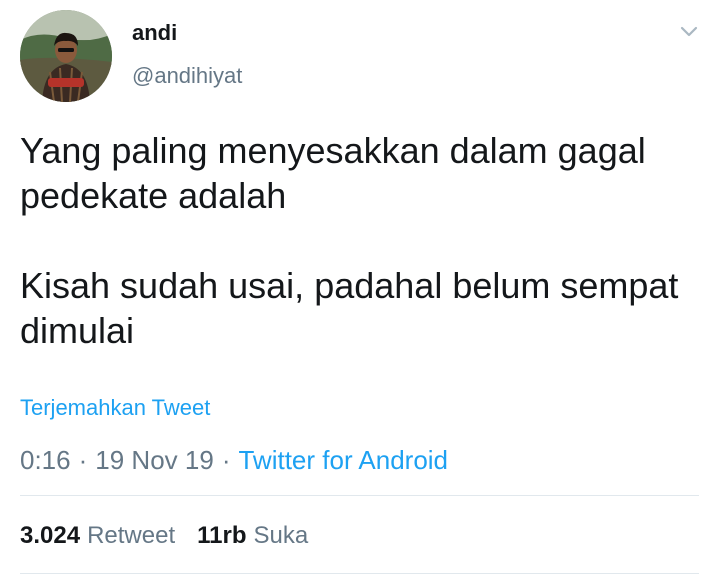 The width and height of the screenshot is (719, 579). I want to click on likes-stat: 11rb Suka, so click(252, 536).